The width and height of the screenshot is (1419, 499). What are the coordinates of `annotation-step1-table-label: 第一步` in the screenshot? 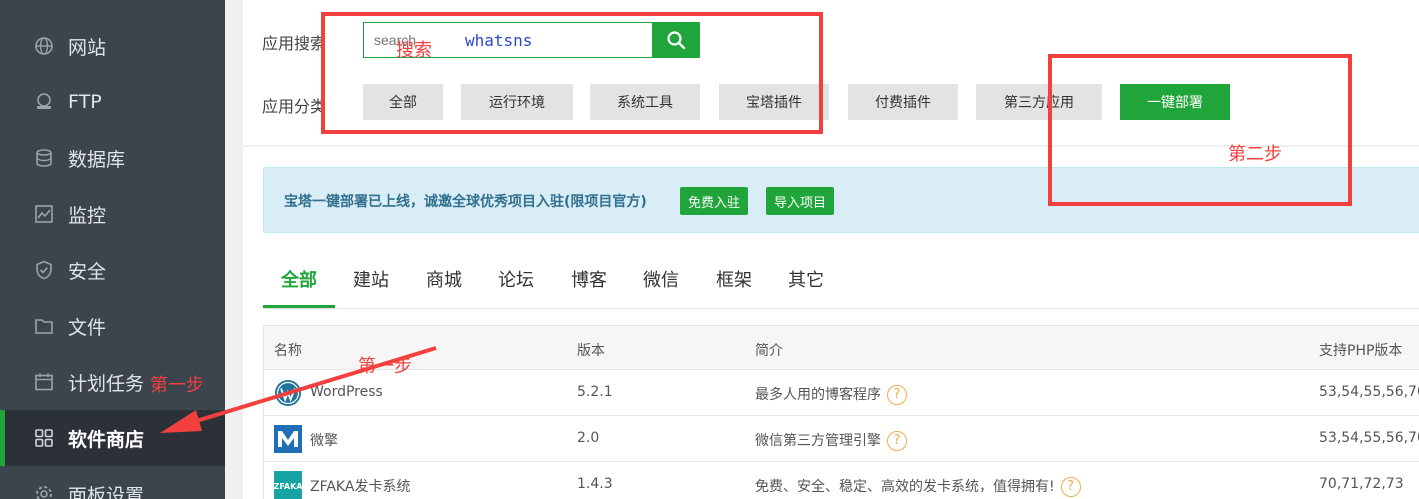 It's located at (385, 366).